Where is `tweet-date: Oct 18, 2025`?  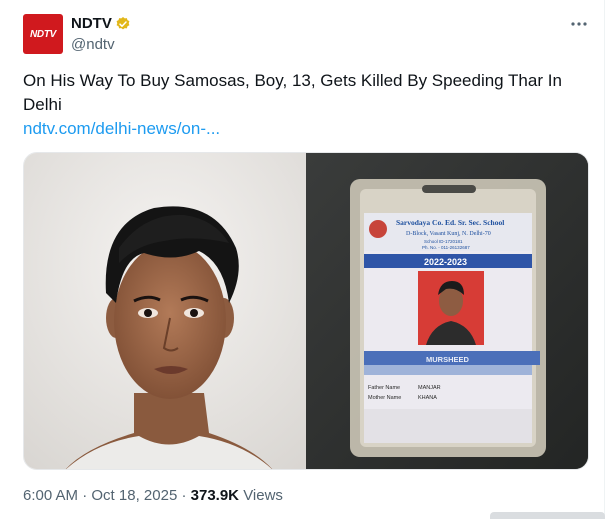 tweet-date: Oct 18, 2025 is located at coordinates (134, 495).